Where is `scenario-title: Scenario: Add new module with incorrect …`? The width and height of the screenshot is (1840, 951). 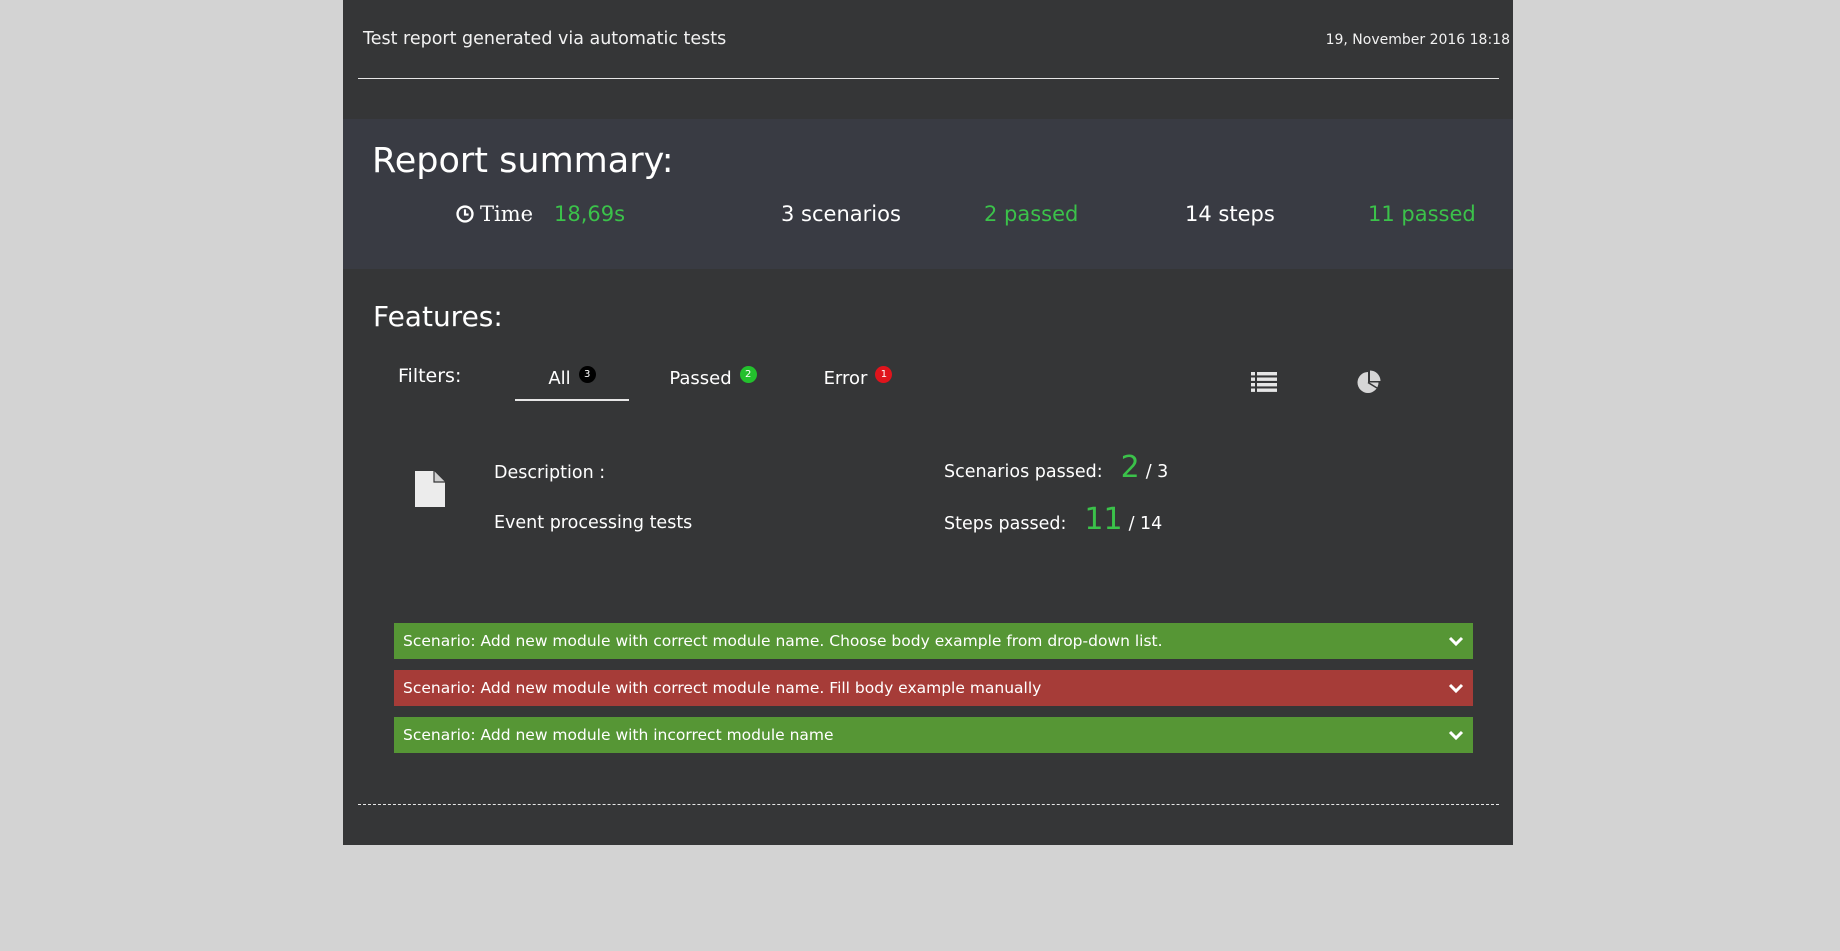
scenario-title: Scenario: Add new module with incorrect … is located at coordinates (618, 735).